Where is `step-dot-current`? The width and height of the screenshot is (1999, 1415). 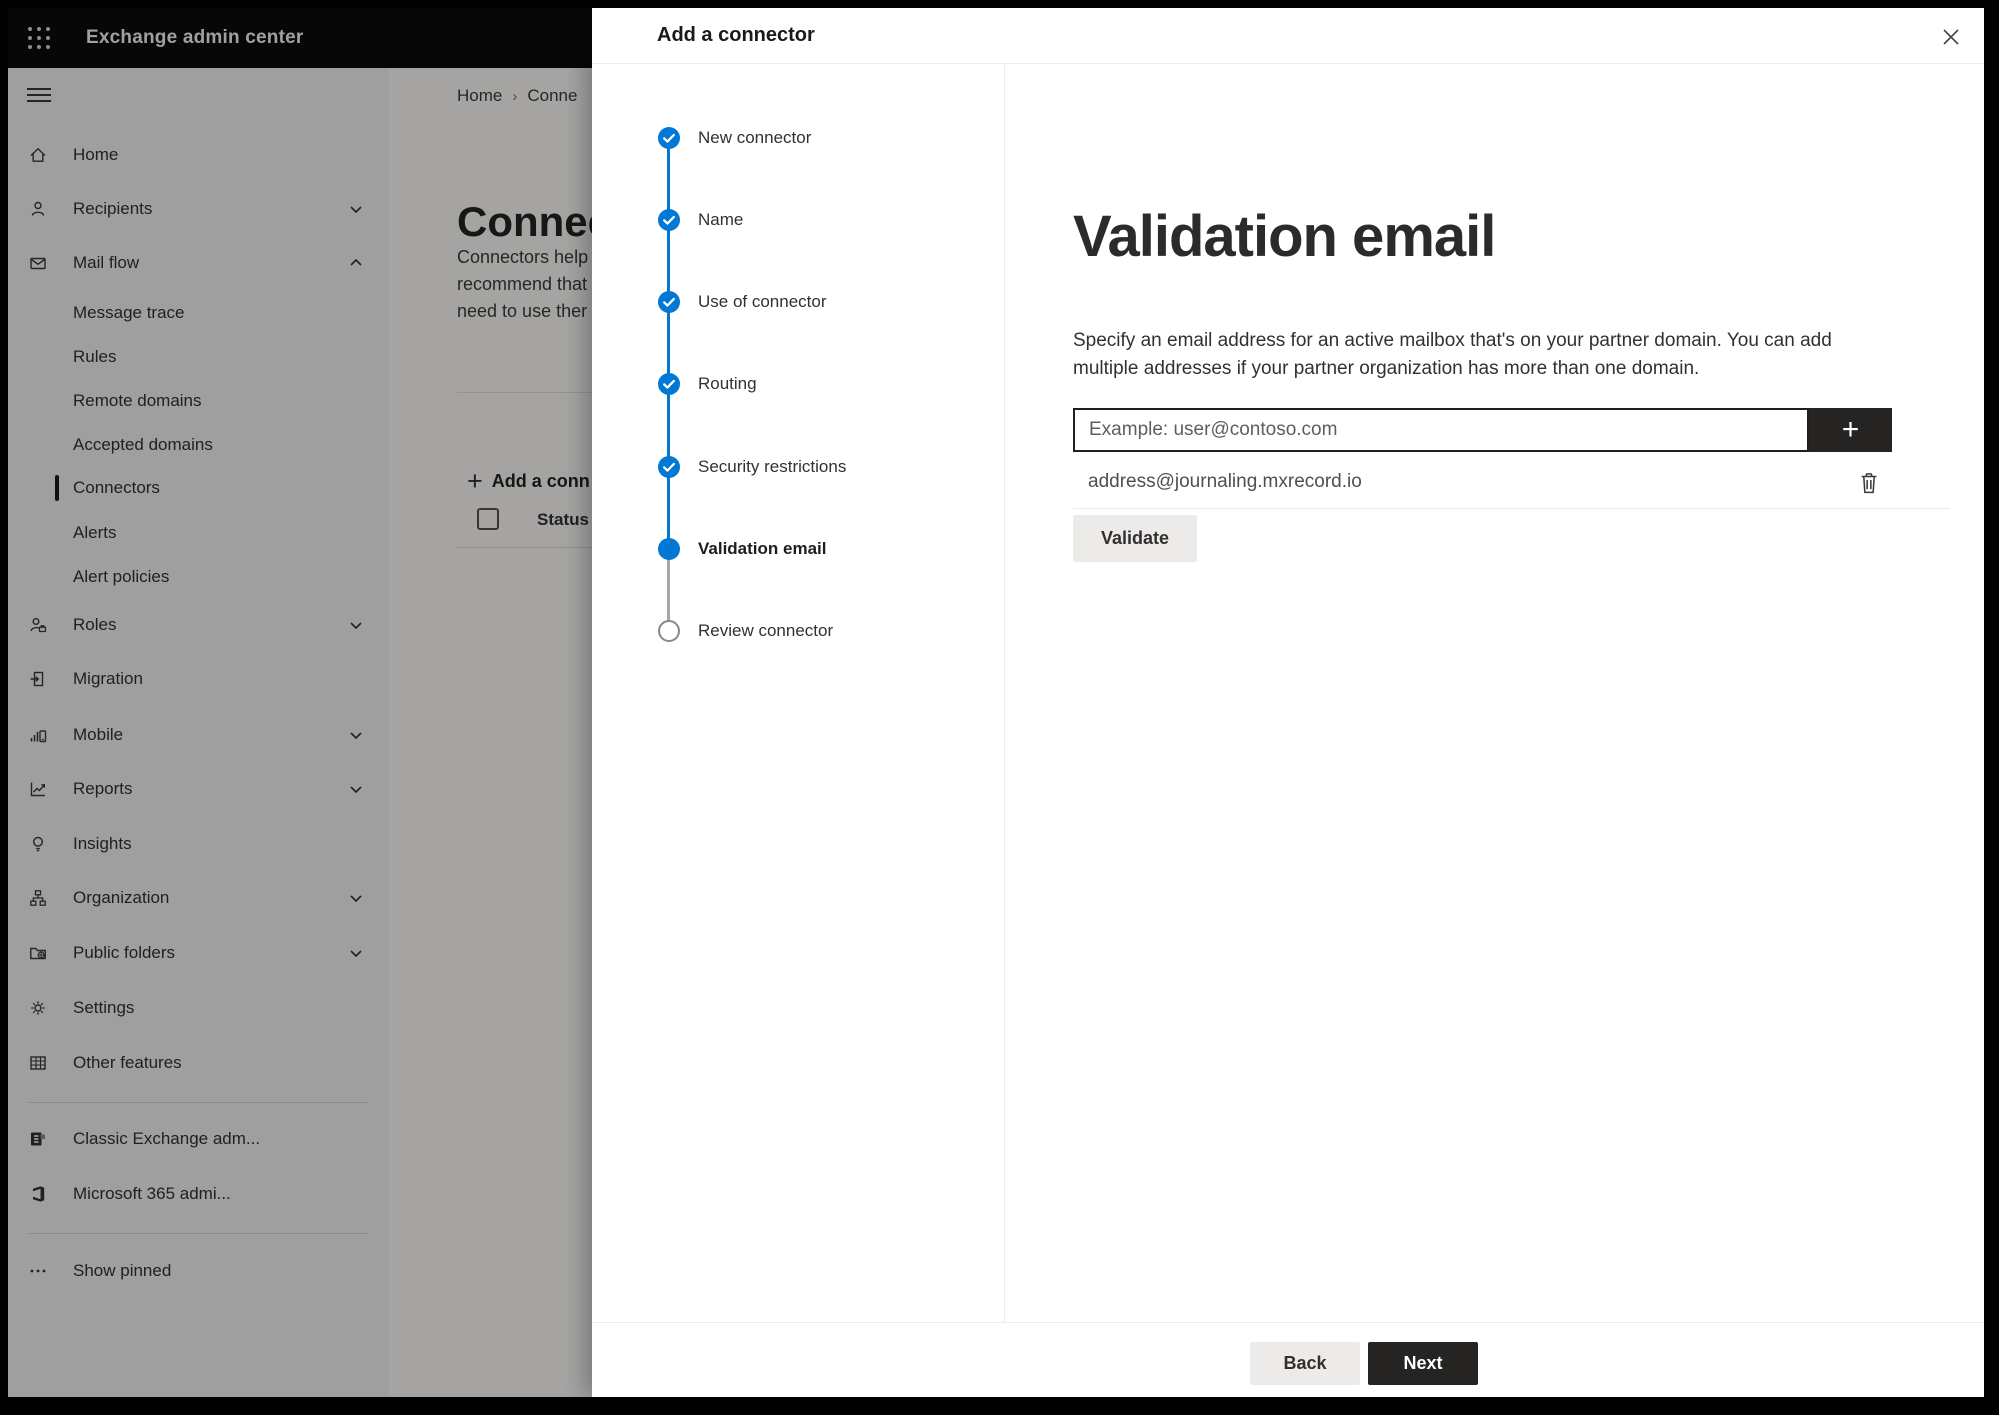
step-dot-current is located at coordinates (669, 549).